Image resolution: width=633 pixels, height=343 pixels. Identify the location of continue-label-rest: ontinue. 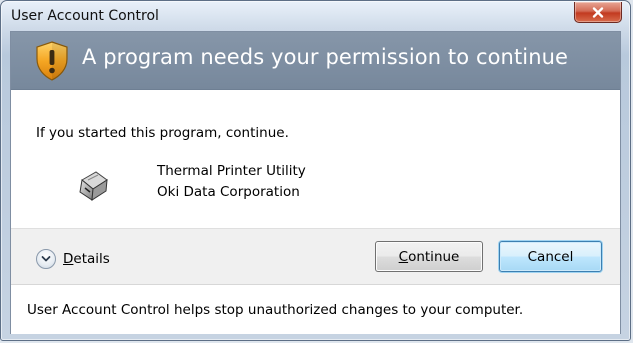
(434, 256).